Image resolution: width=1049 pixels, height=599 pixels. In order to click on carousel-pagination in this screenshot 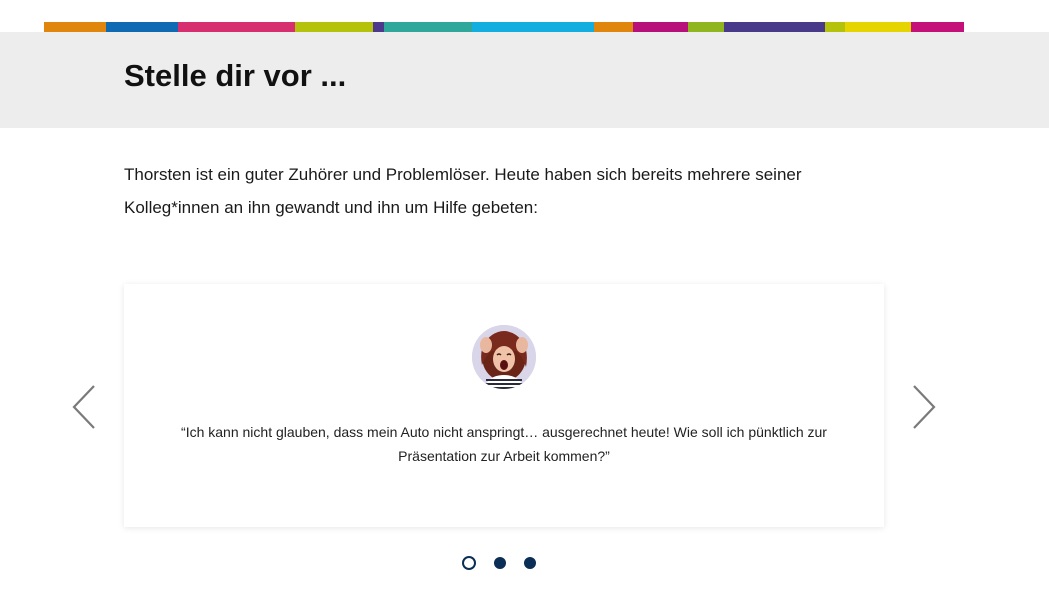, I will do `click(499, 564)`.